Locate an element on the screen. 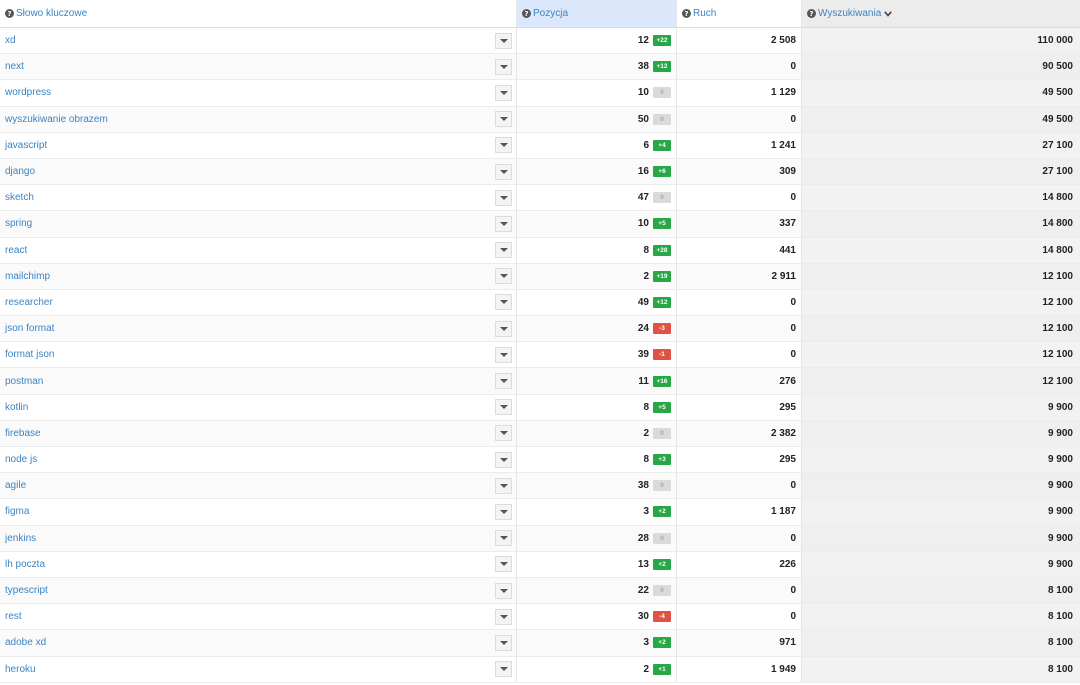 The image size is (1080, 685). header-position-label: Pozycja is located at coordinates (550, 13).